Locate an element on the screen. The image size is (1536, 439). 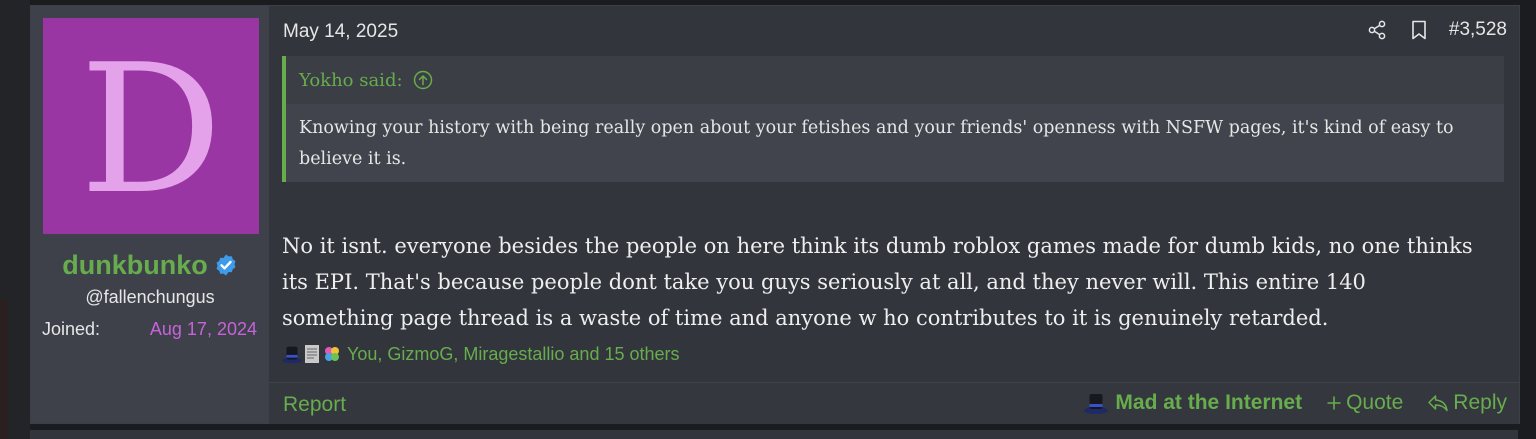
post-number-link: #3,528 is located at coordinates (1478, 30).